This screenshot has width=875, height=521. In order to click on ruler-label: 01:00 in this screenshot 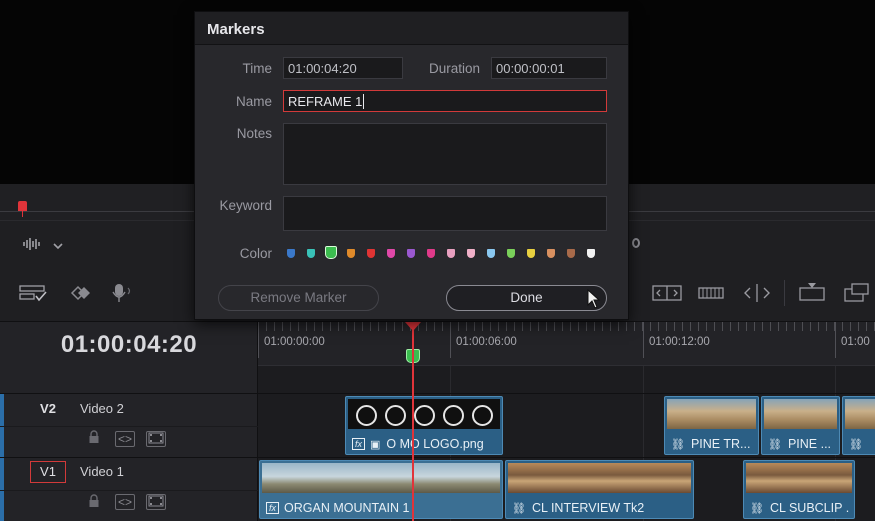, I will do `click(855, 342)`.